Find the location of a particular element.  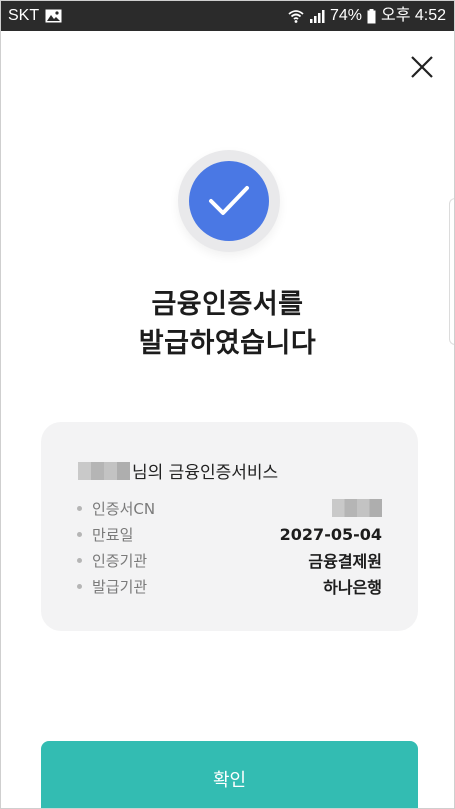

detail-row-cn: 인증서CN is located at coordinates (229, 508).